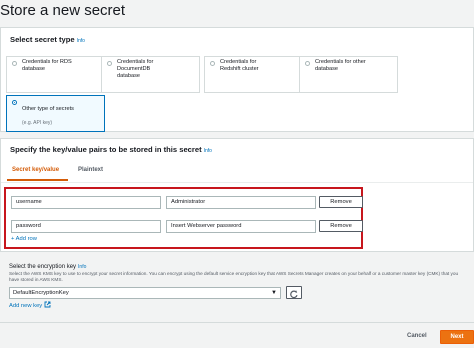 The width and height of the screenshot is (474, 348). Describe the element at coordinates (14, 102) in the screenshot. I see `radio-selected-icon` at that location.